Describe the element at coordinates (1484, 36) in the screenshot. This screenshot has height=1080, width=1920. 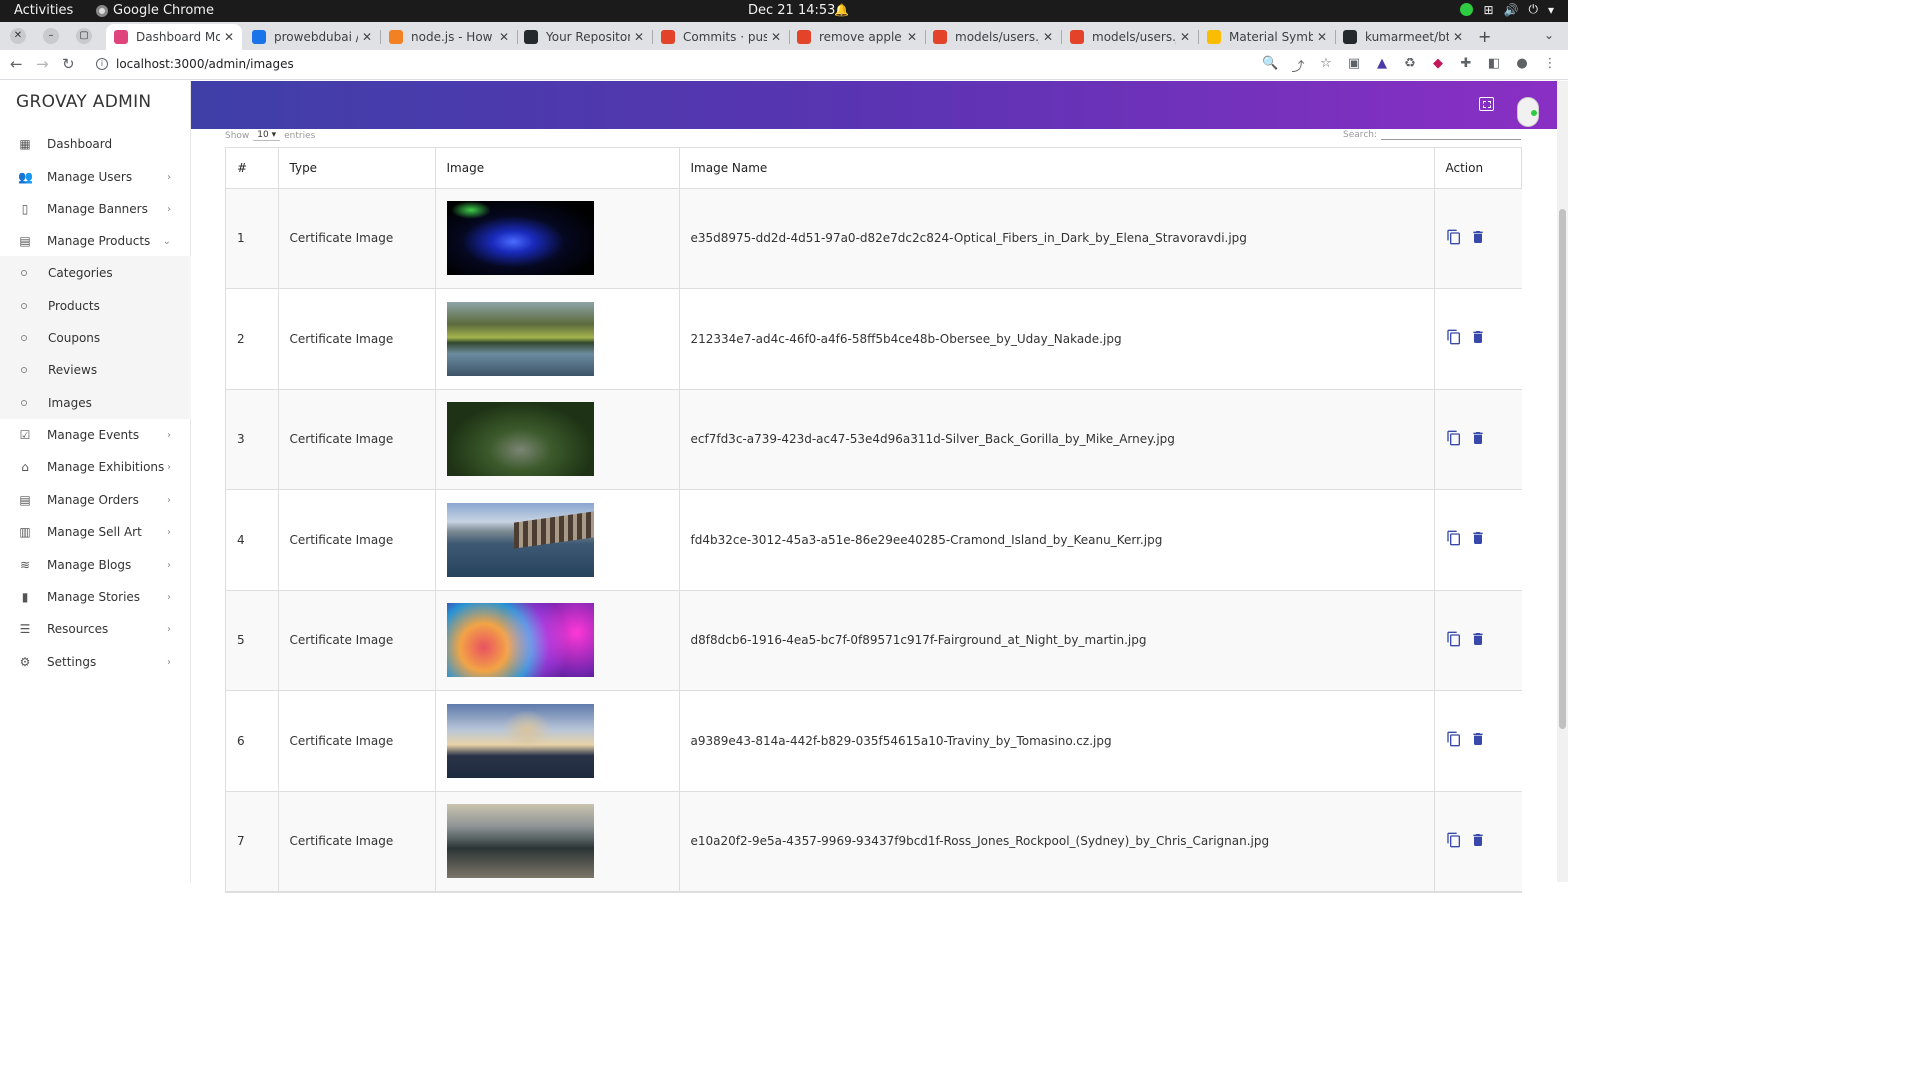
I see `new-tab-button: +` at that location.